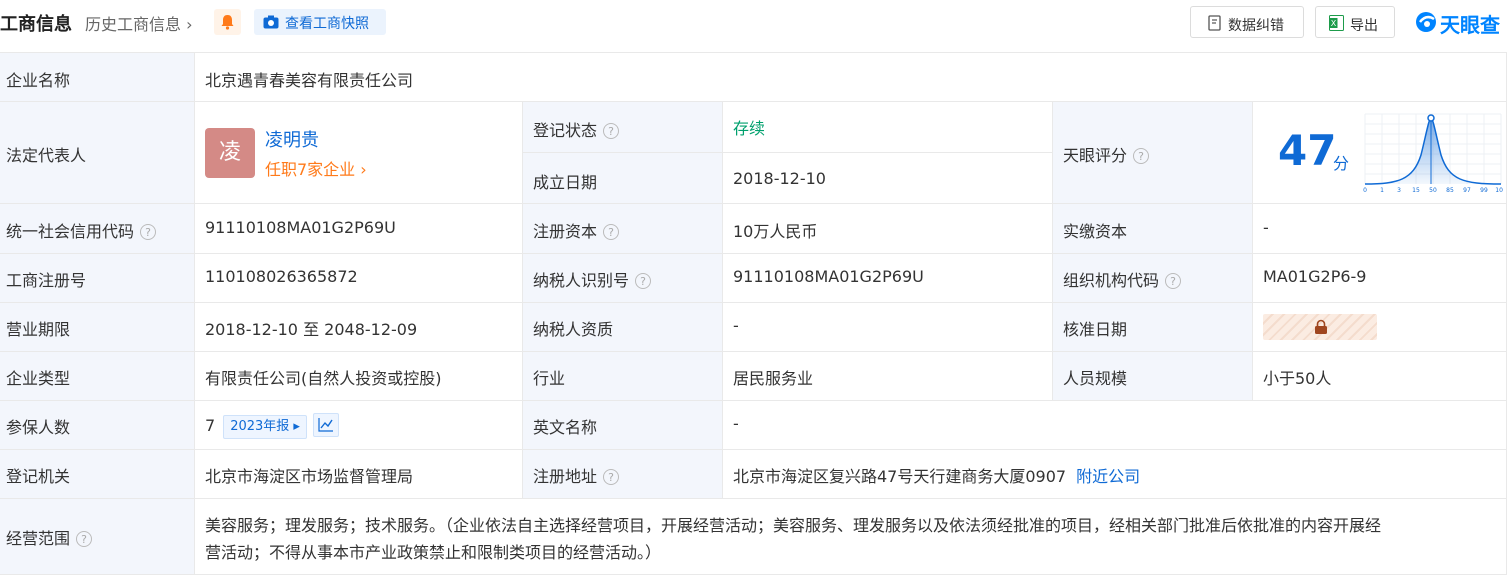  Describe the element at coordinates (292, 139) in the screenshot. I see `legal-rep-name: 凌明贵` at that location.